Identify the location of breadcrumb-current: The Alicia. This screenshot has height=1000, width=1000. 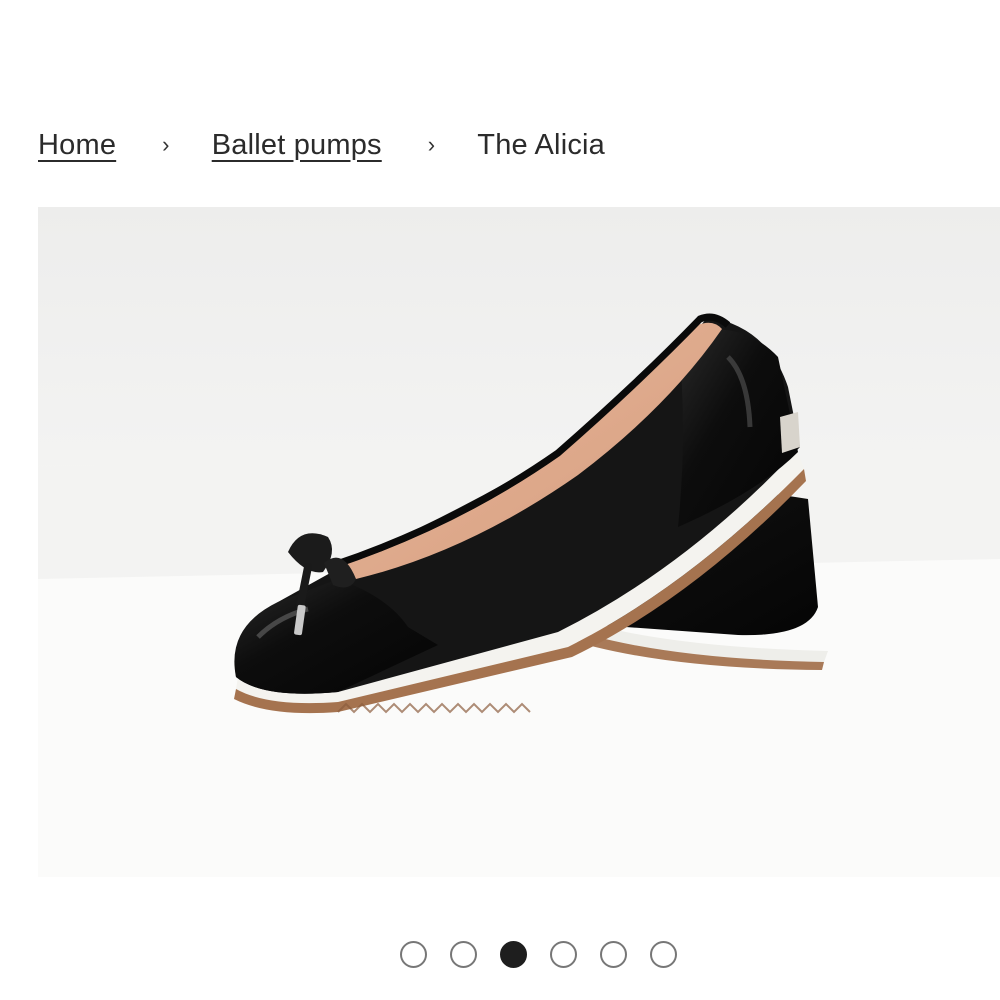
(541, 144).